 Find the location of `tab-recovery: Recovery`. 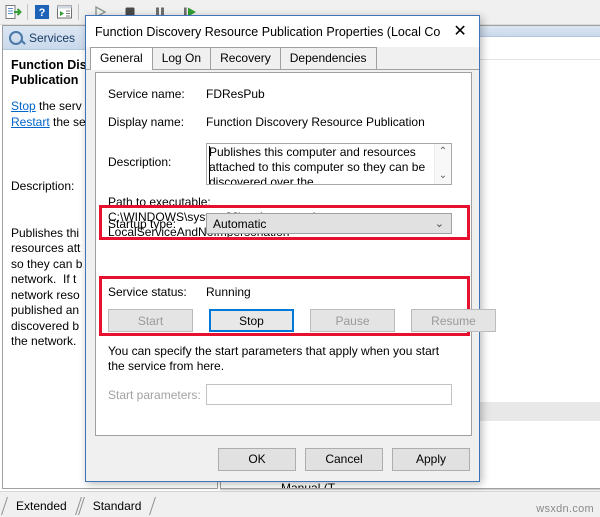

tab-recovery: Recovery is located at coordinates (245, 58).